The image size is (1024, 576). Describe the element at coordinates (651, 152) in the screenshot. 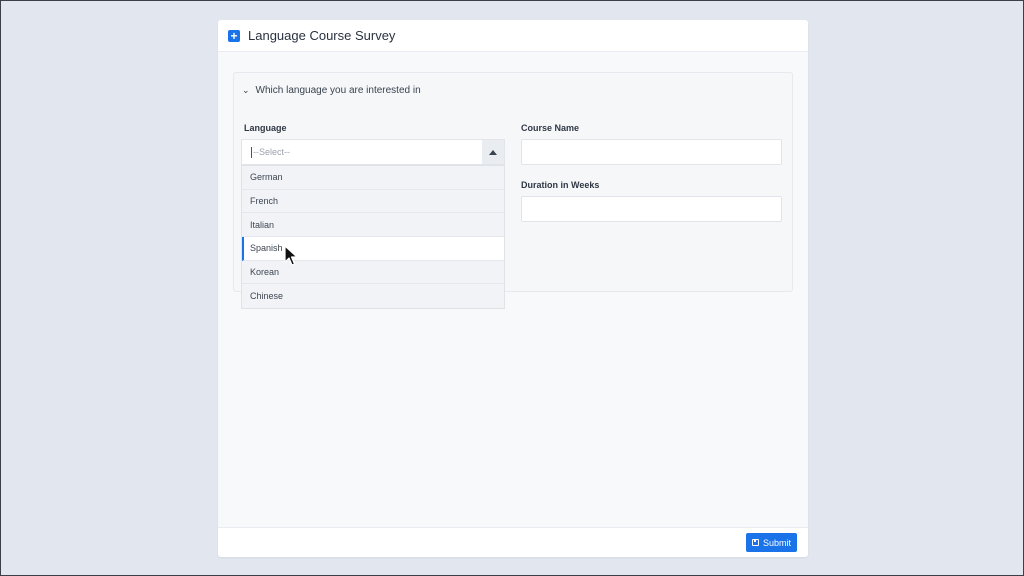

I see `course-name-input` at that location.